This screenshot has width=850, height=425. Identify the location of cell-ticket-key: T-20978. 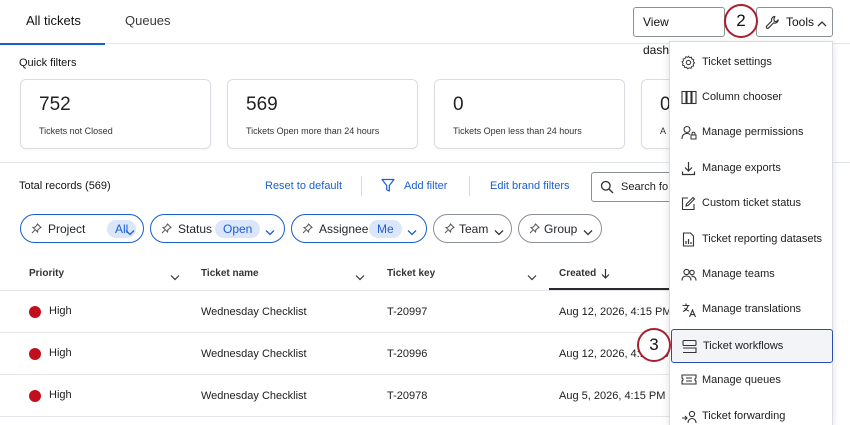
(407, 396).